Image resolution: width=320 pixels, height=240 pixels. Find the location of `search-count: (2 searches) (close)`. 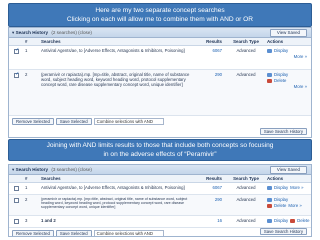

search-count: (2 searches) (close) is located at coordinates (71, 32).